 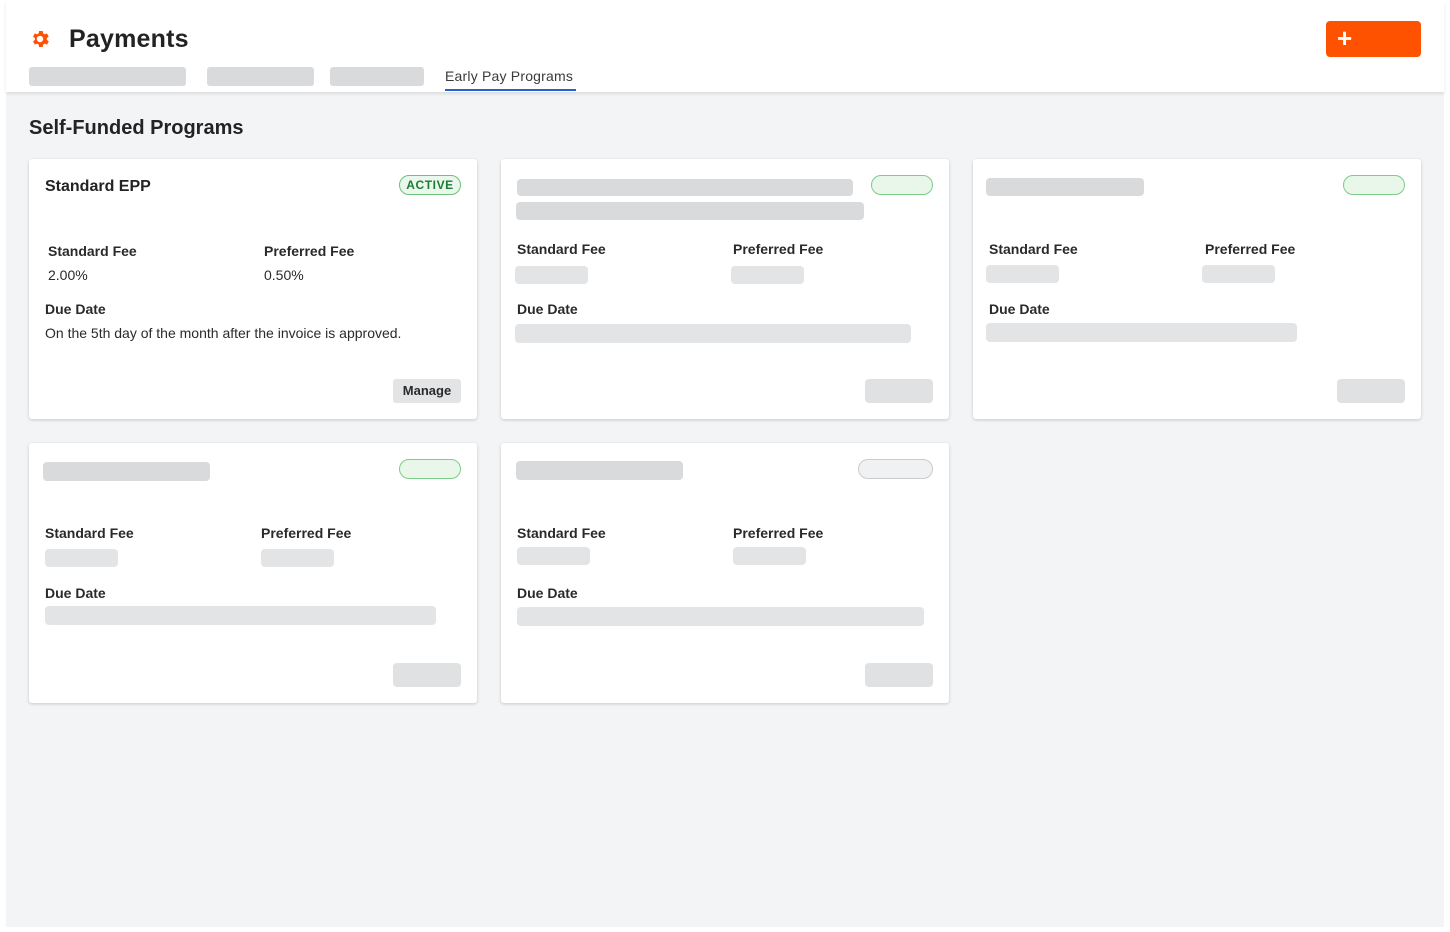 I want to click on create-button: +, so click(x=1373, y=39).